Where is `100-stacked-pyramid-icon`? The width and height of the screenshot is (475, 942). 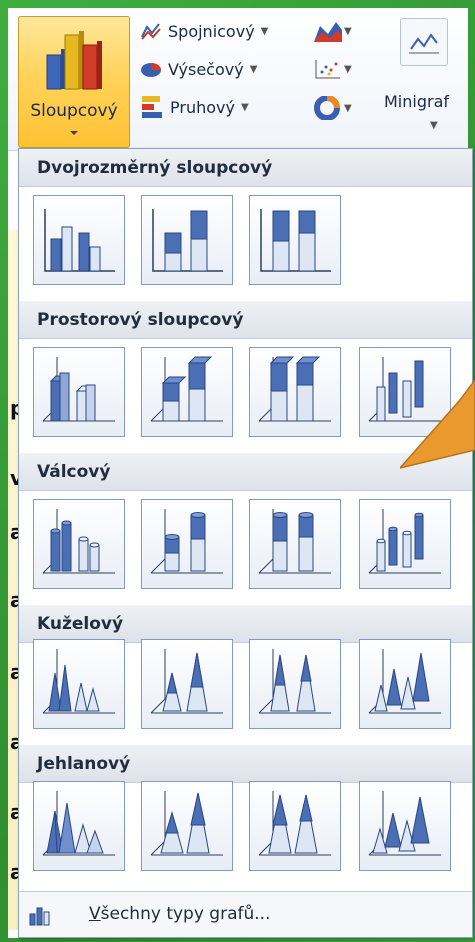 100-stacked-pyramid-icon is located at coordinates (294, 823).